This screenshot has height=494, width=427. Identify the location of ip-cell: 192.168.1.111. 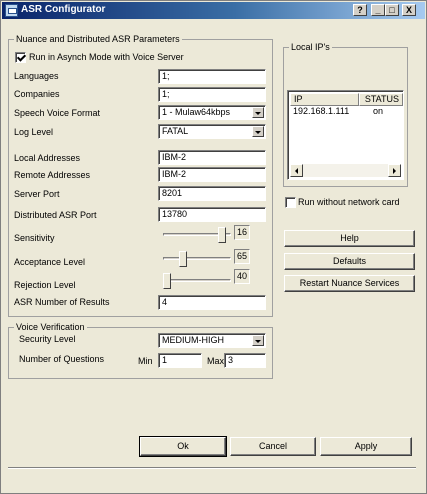
(321, 111).